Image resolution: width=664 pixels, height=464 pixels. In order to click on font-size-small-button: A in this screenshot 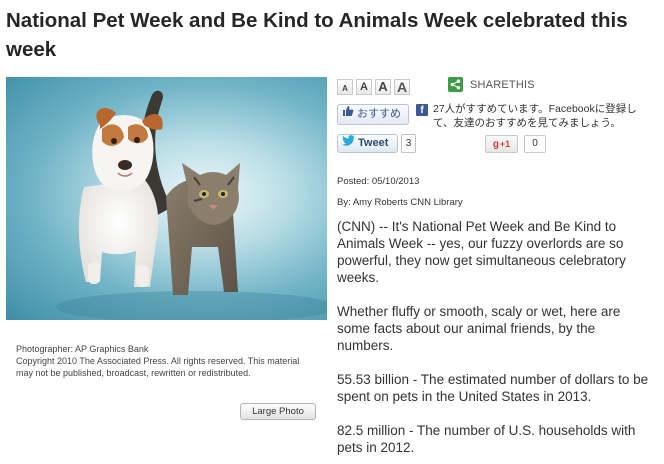, I will do `click(364, 87)`.